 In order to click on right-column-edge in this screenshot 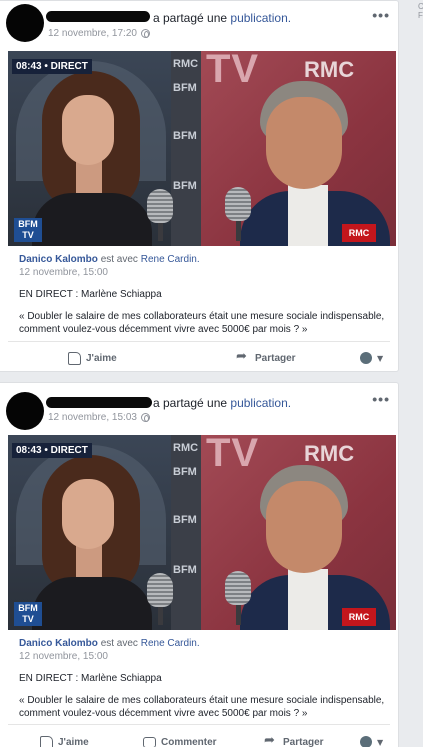, I will do `click(421, 373)`.